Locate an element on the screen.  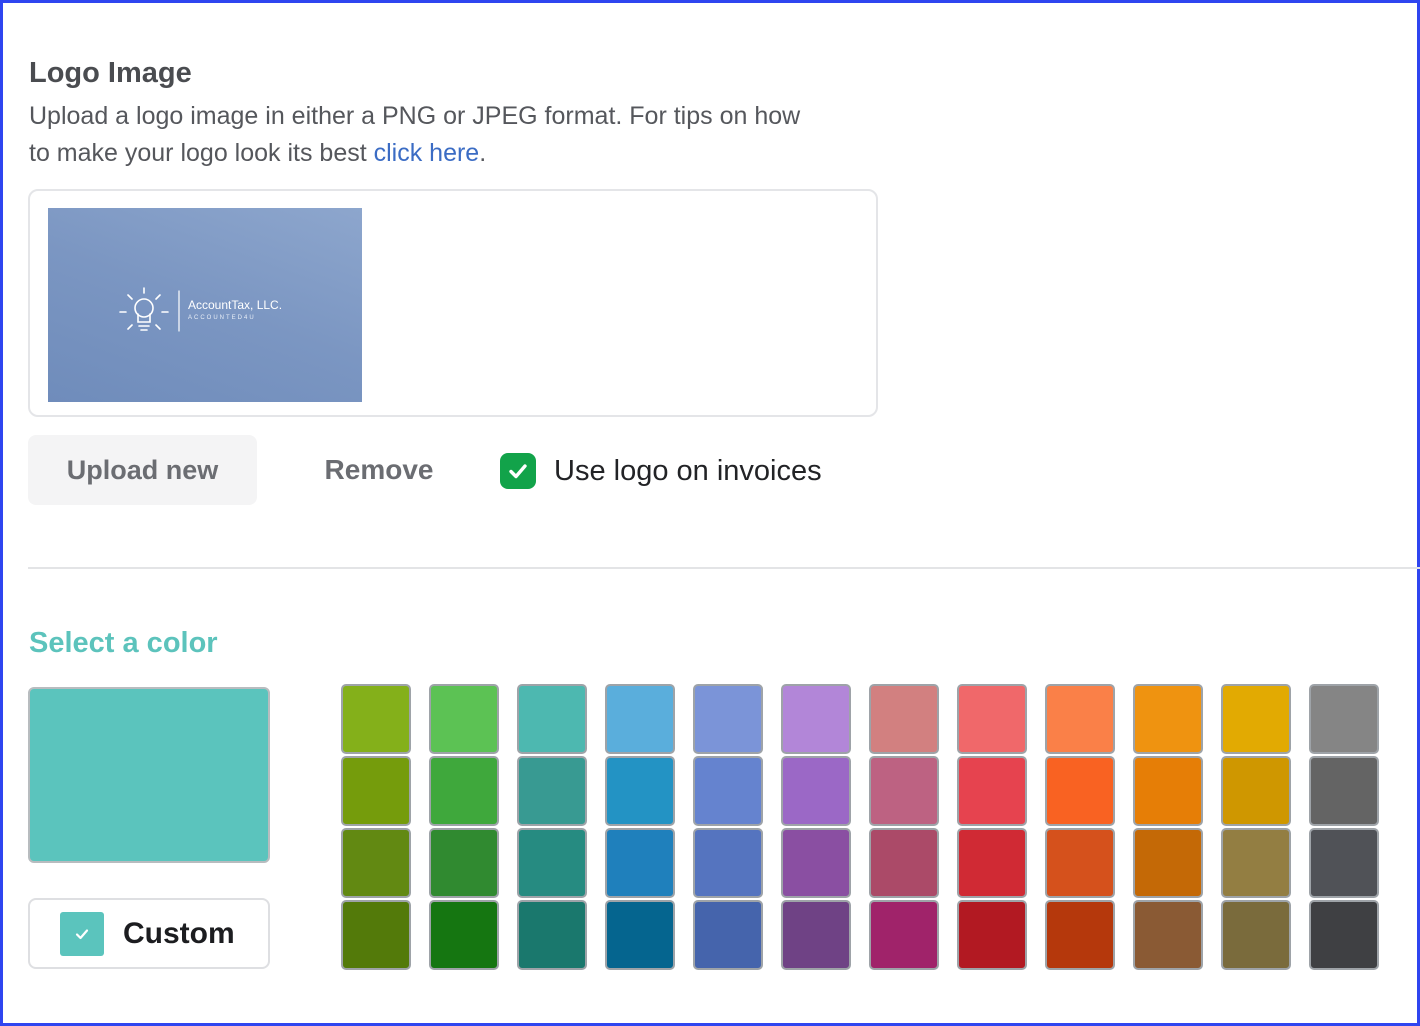
custom-checkbox is located at coordinates (82, 933).